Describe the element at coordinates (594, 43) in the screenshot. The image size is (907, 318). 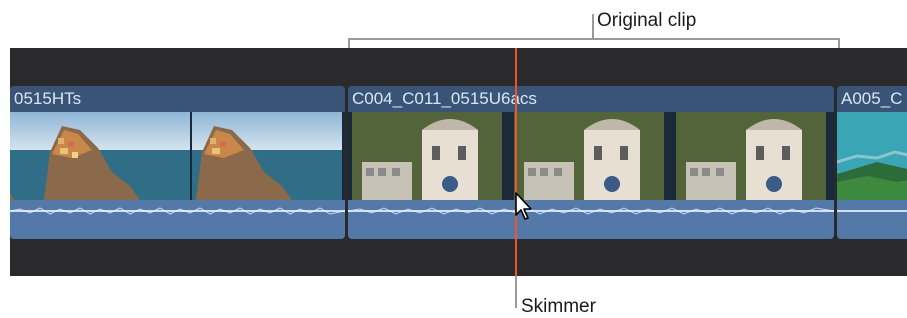
I see `original-clip-bracket` at that location.